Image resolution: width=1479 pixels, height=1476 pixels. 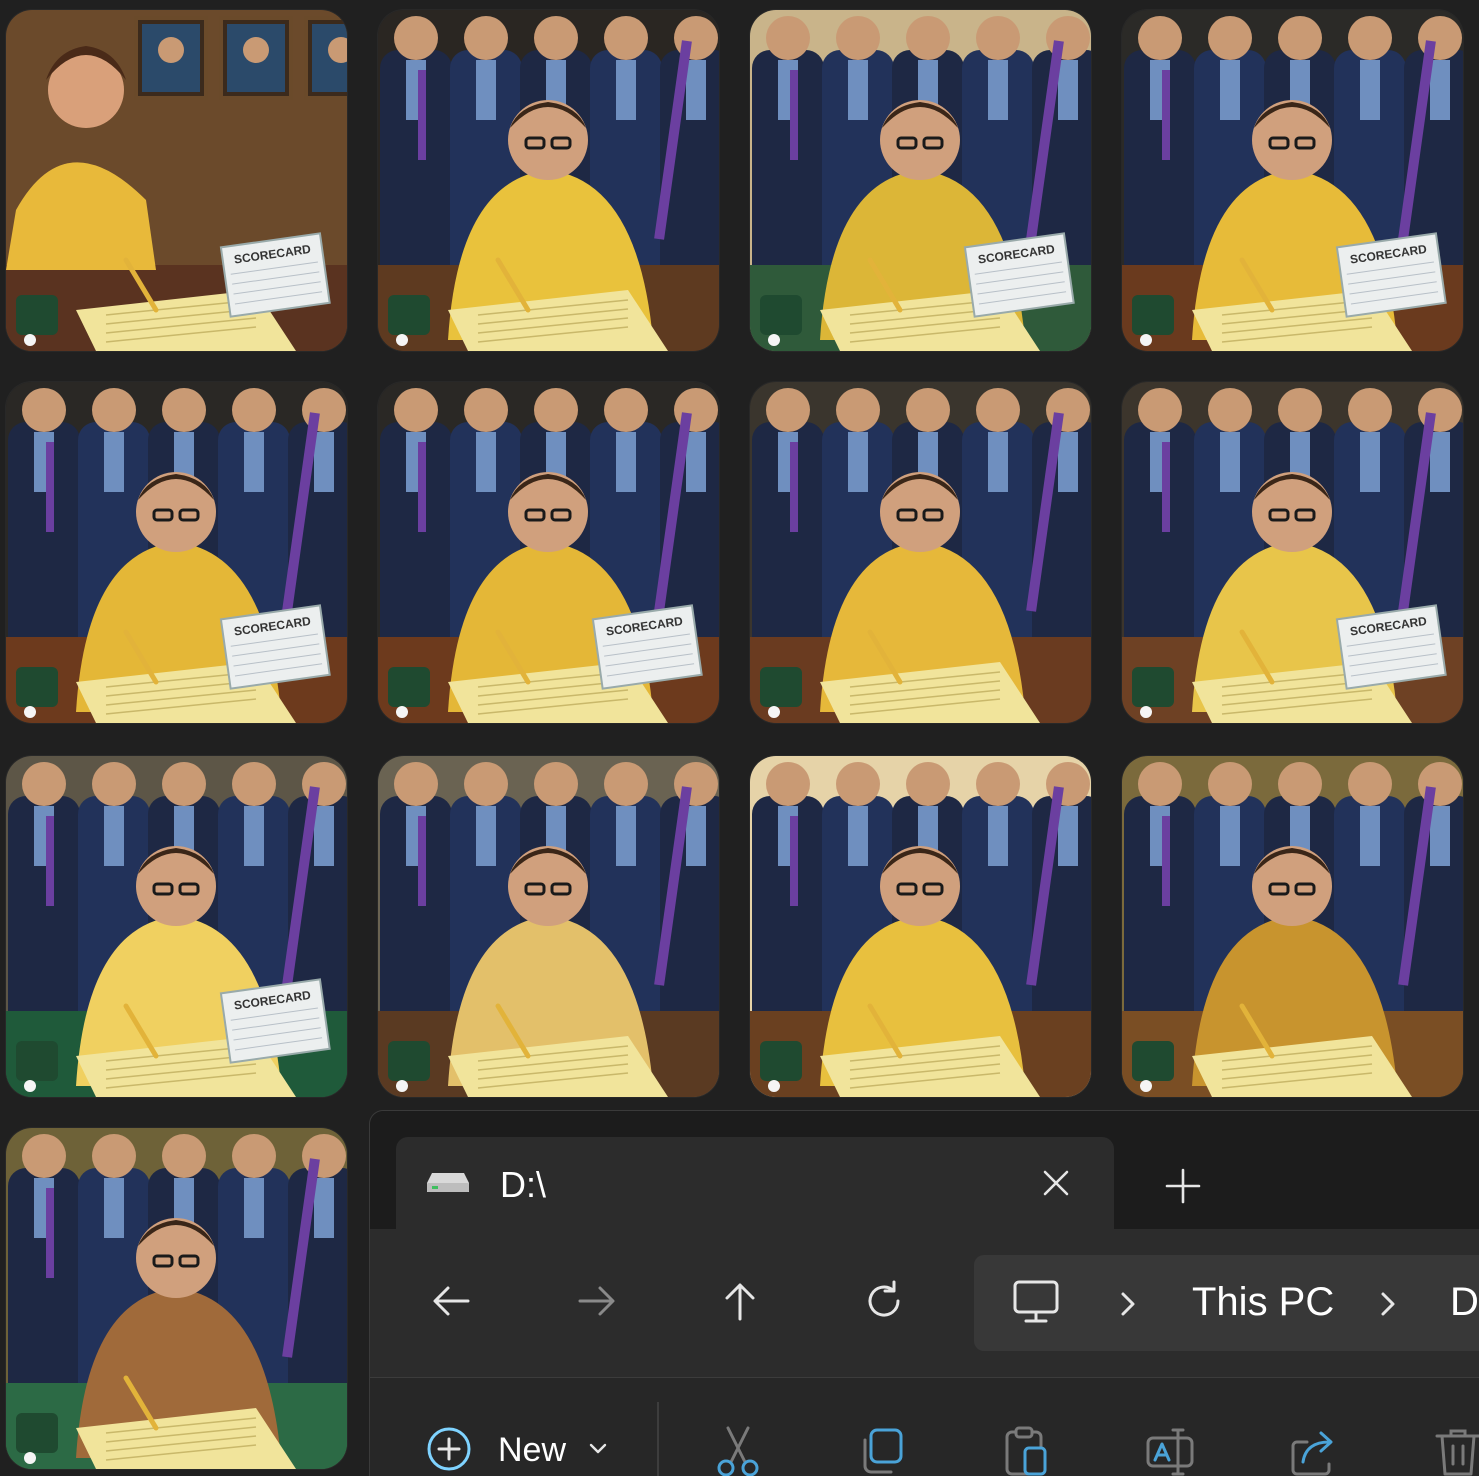 What do you see at coordinates (596, 1301) in the screenshot?
I see `forward-arrow-icon` at bounding box center [596, 1301].